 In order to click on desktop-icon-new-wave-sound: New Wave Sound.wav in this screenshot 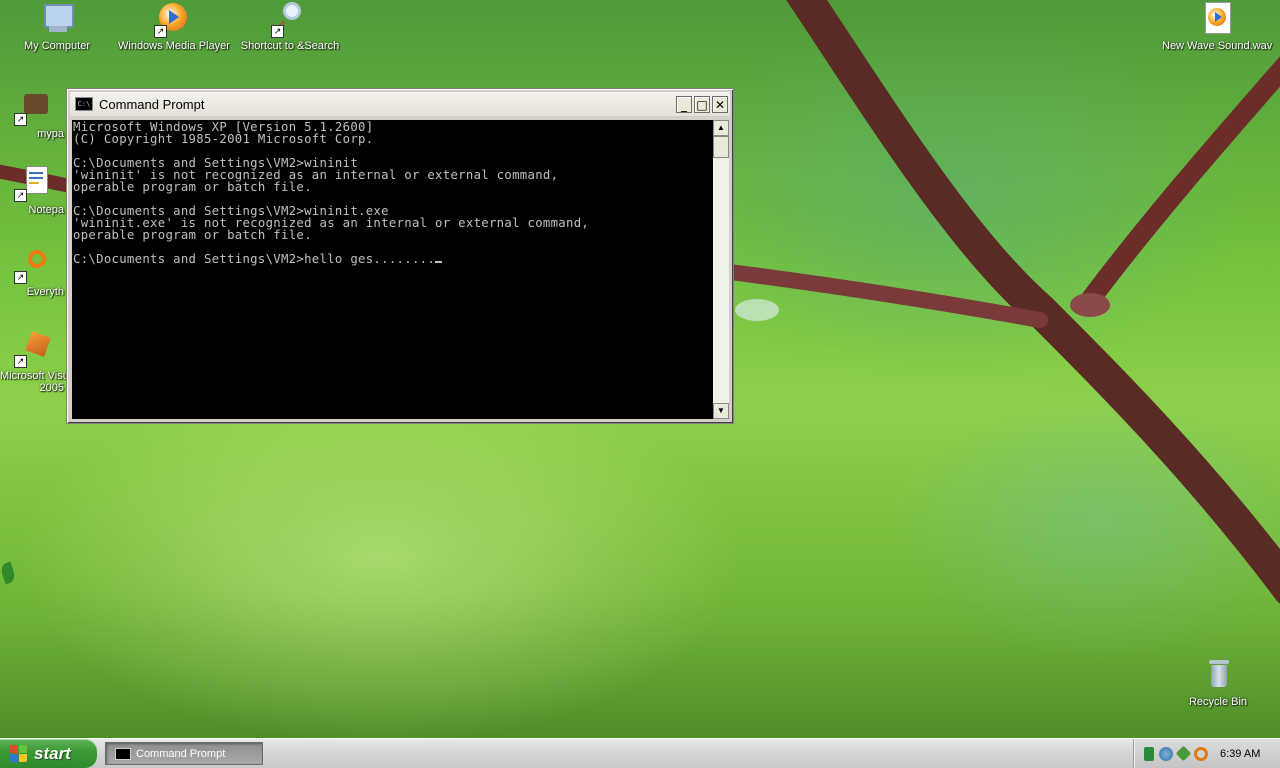, I will do `click(1217, 27)`.